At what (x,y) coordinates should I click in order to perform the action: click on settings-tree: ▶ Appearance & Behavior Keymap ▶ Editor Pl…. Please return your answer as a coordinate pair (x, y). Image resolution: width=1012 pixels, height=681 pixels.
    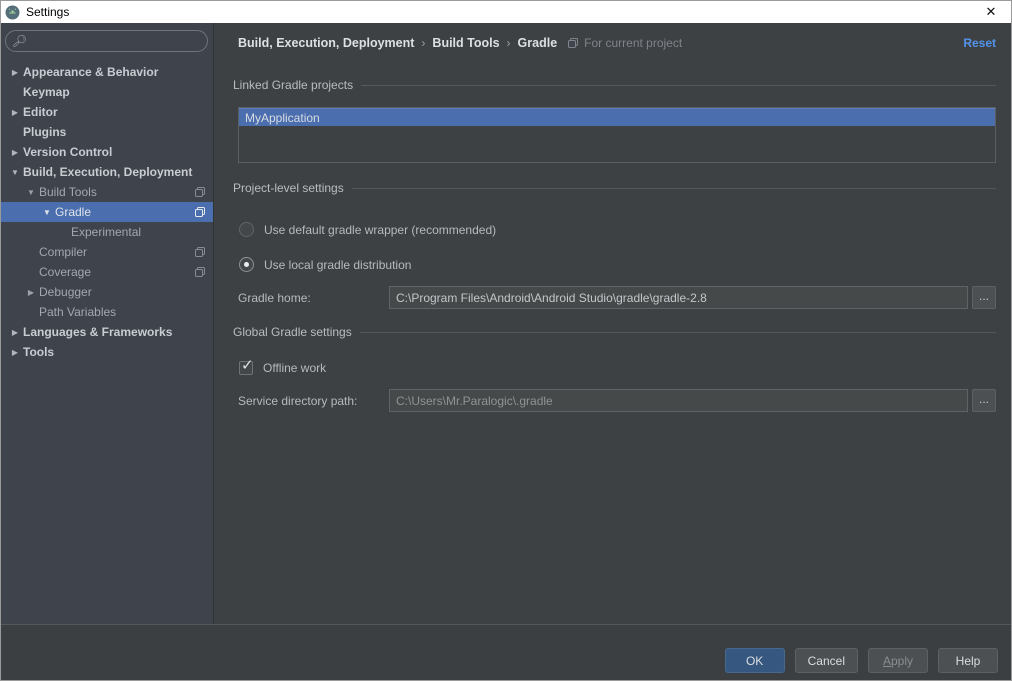
    Looking at the image, I should click on (107, 212).